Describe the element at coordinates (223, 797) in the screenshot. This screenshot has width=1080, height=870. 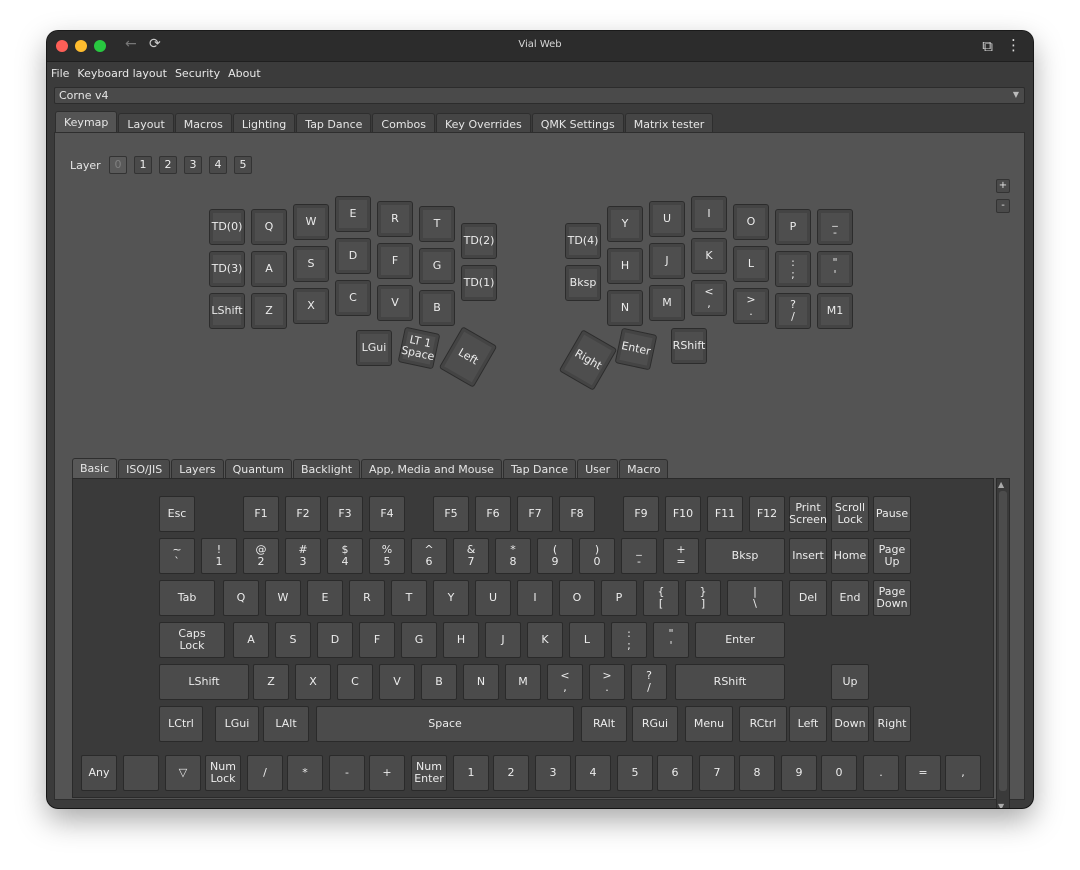
I see `keycode-row7-3: #` at that location.